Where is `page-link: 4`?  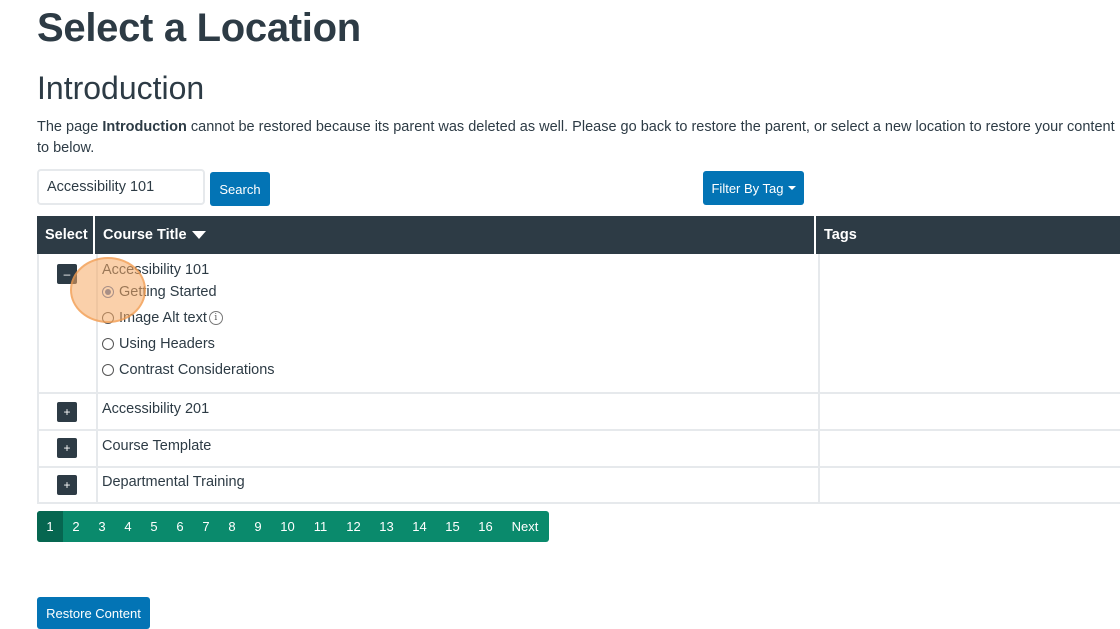
page-link: 4 is located at coordinates (128, 526).